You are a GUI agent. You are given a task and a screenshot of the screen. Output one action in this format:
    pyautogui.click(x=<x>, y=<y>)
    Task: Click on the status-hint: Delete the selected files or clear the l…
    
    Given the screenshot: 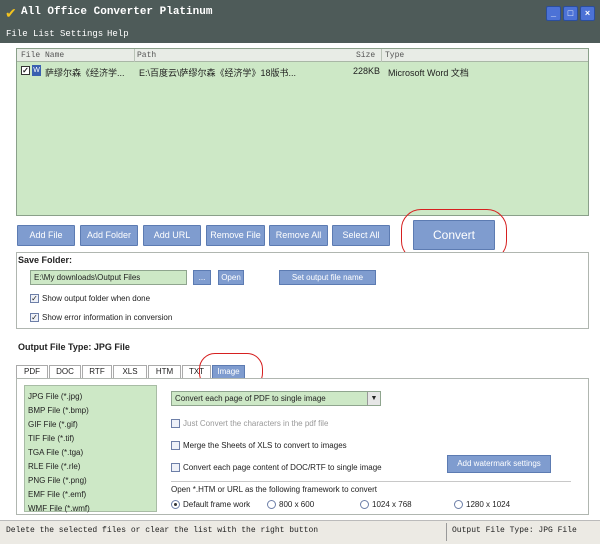 What is the action you would take?
    pyautogui.click(x=162, y=530)
    